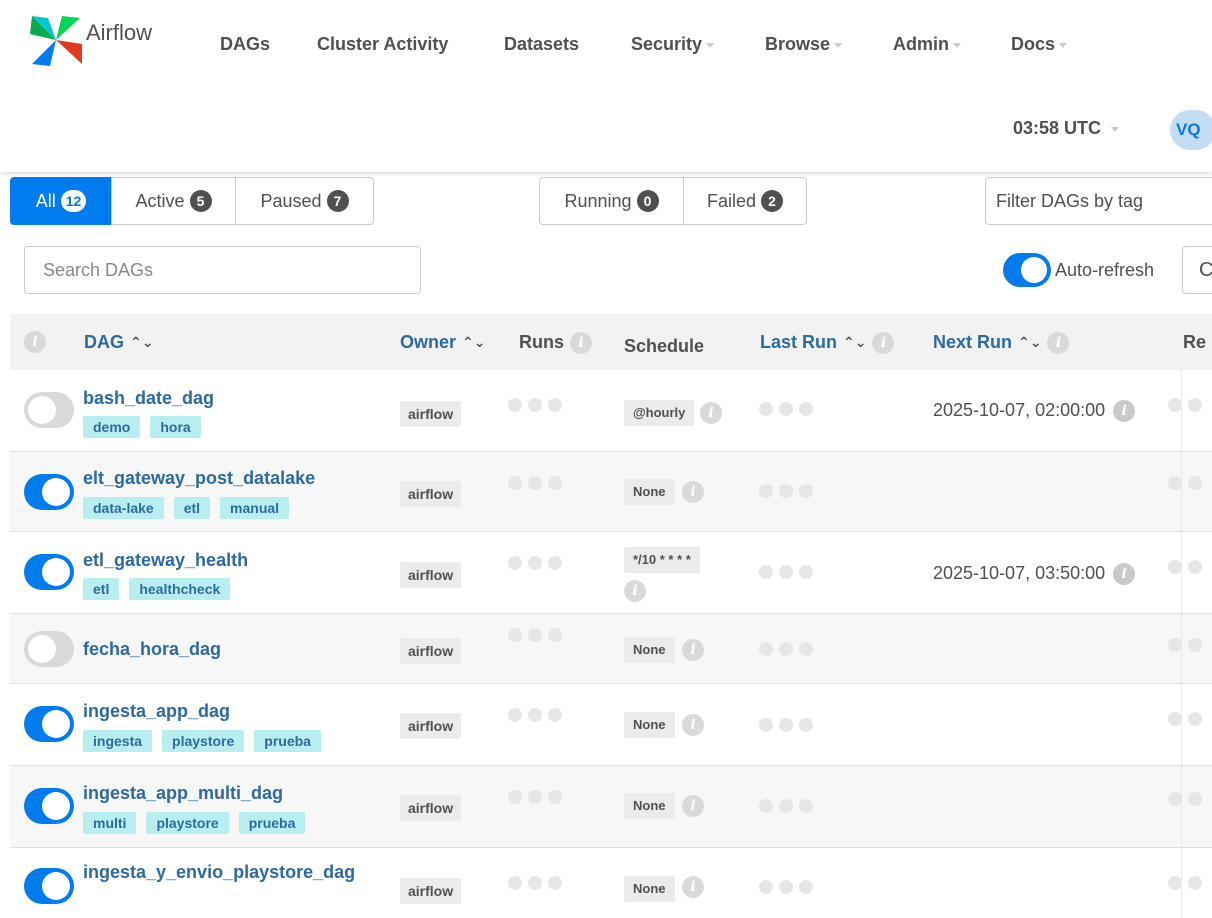  What do you see at coordinates (337, 201) in the screenshot?
I see `count-badge: 7` at bounding box center [337, 201].